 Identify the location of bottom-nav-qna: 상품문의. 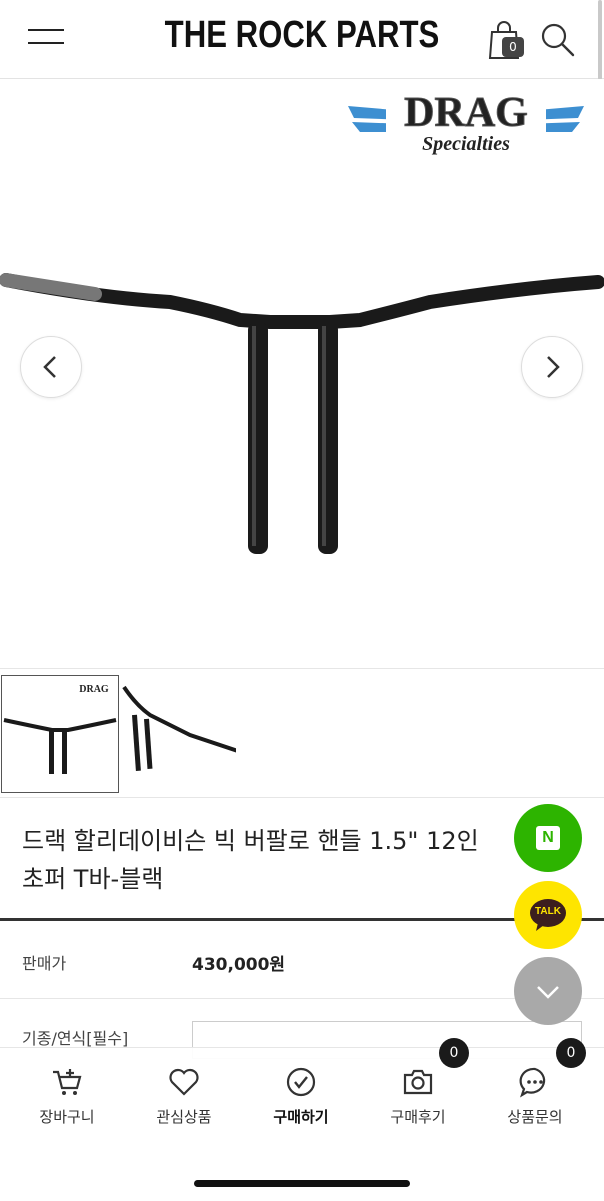
(535, 1101).